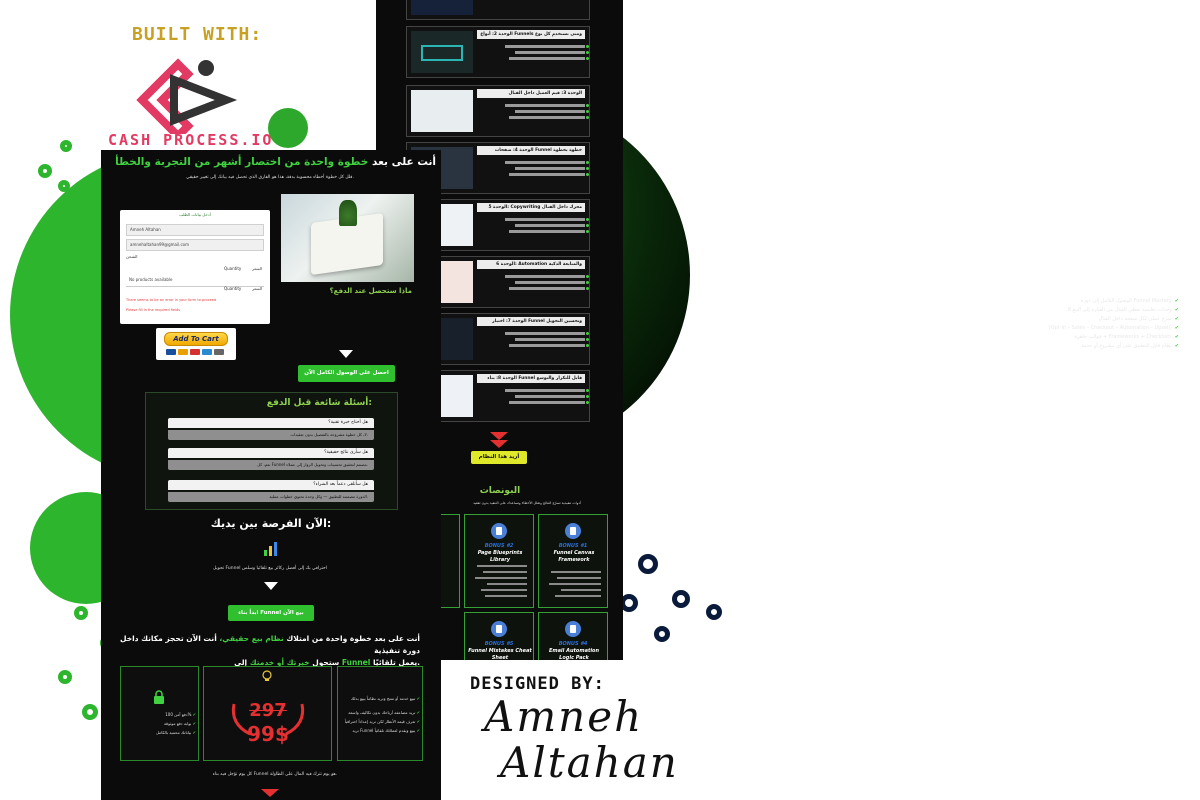 This screenshot has width=1200, height=800. What do you see at coordinates (319, 403) in the screenshot?
I see `faq-title: أسئلة شائعة قبل الدفع:` at bounding box center [319, 403].